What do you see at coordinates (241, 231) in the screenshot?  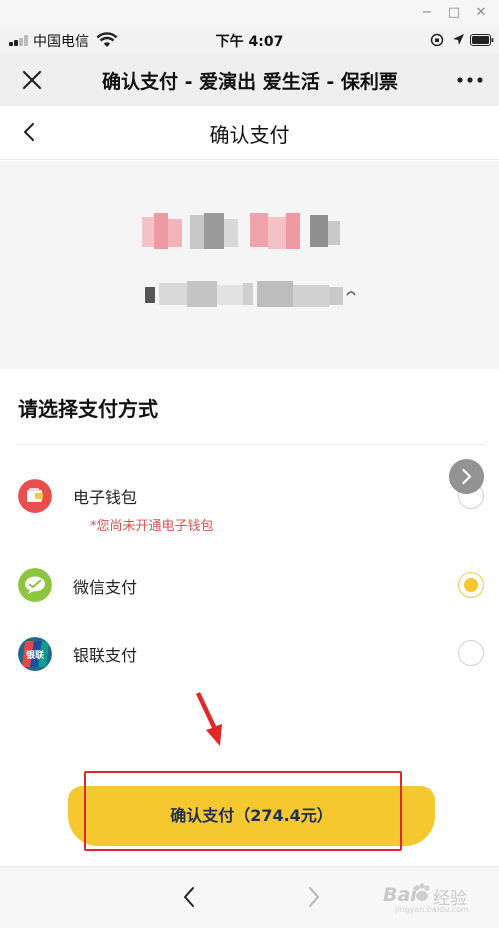 I see `blurred-order-name` at bounding box center [241, 231].